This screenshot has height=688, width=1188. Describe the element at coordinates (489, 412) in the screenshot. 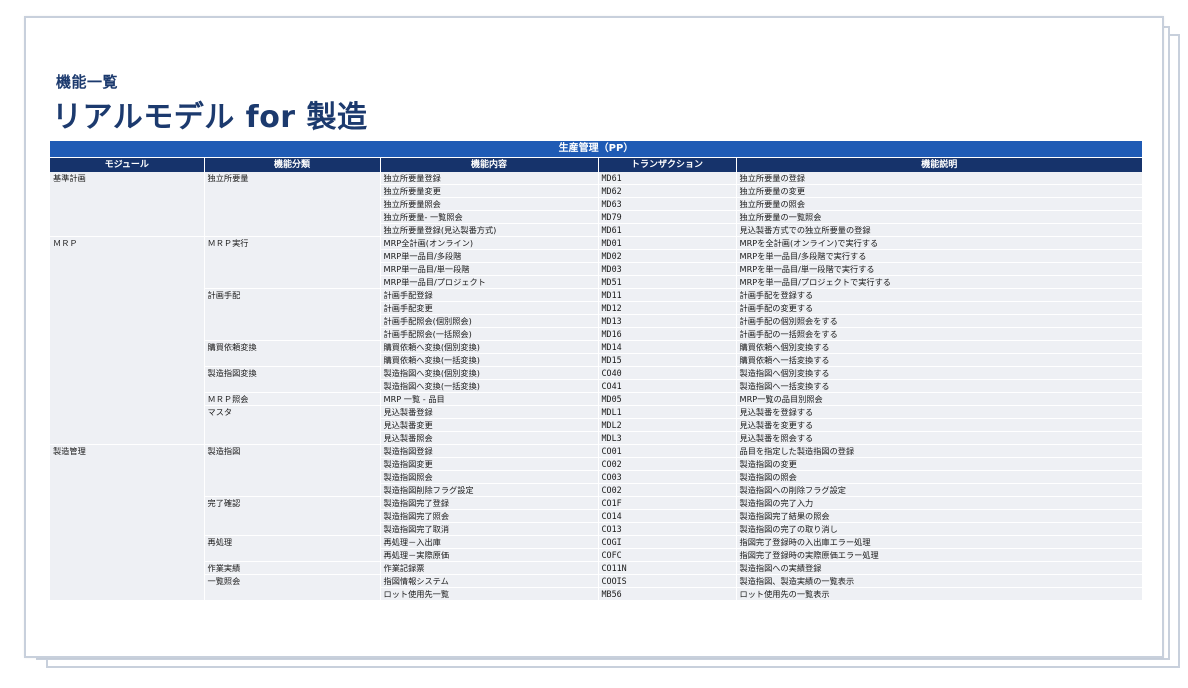

I see `cell-content: 見込製番登録` at that location.